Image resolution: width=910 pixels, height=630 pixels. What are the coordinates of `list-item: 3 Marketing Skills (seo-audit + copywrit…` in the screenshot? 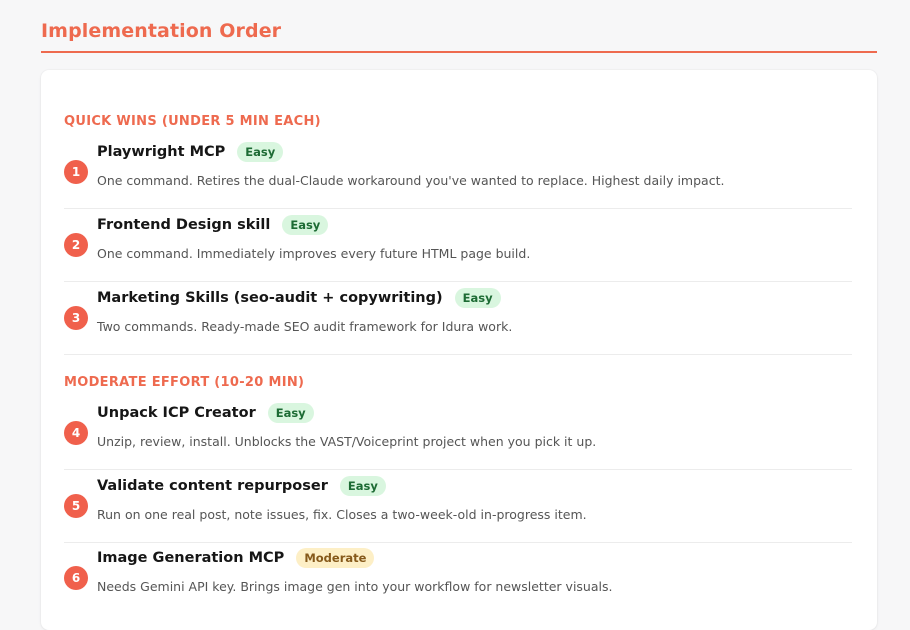 It's located at (458, 318).